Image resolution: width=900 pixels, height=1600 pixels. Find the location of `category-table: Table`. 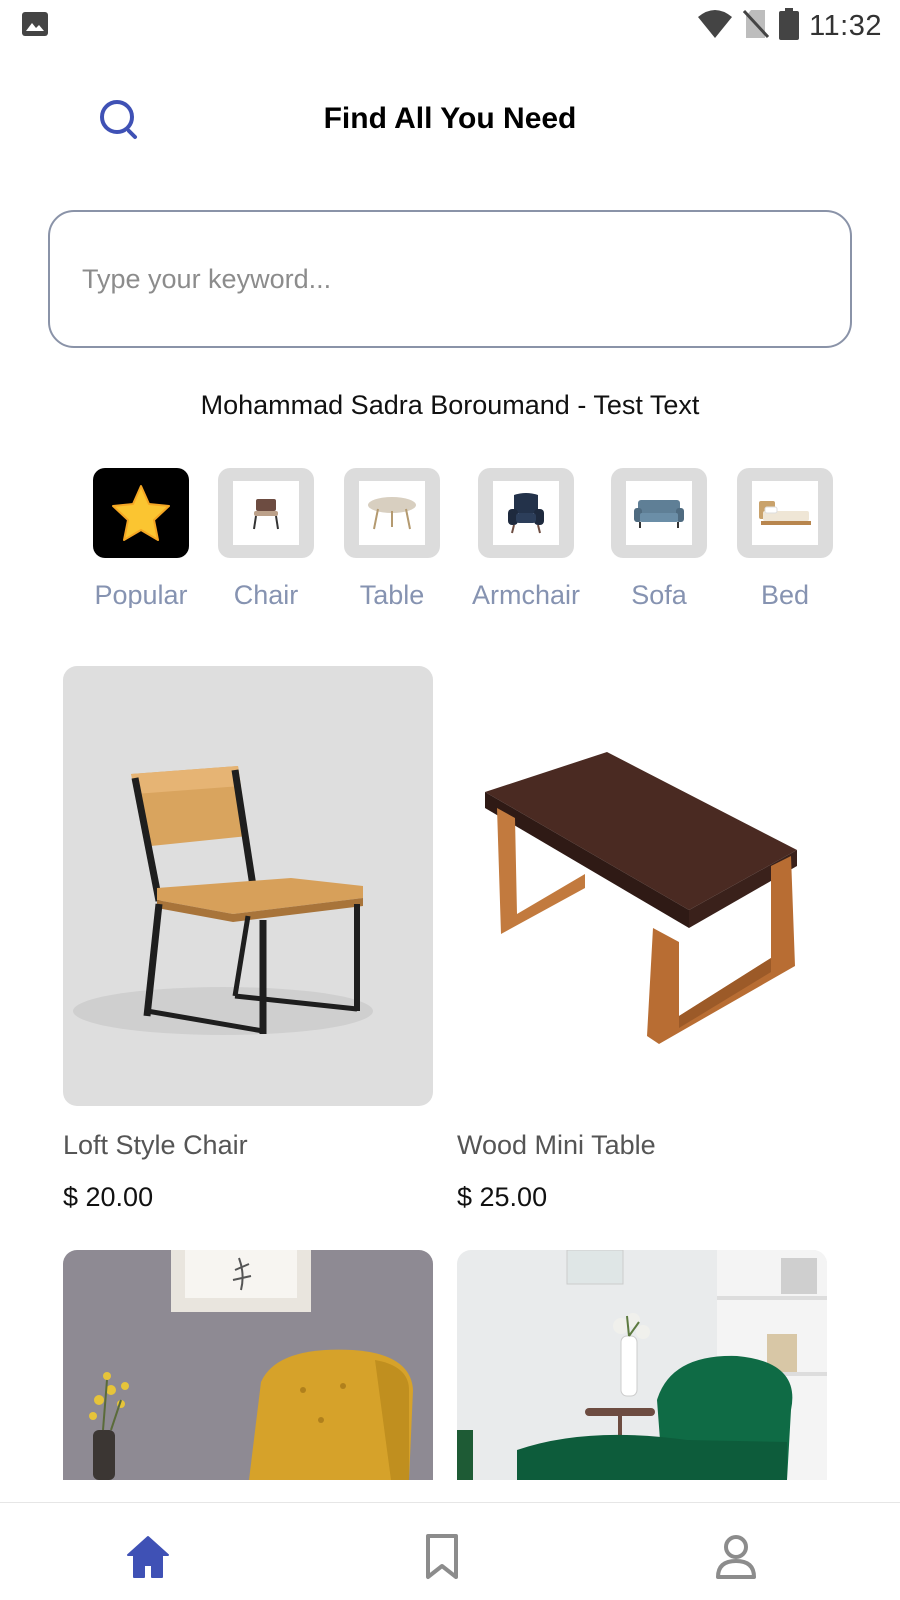

category-table: Table is located at coordinates (392, 538).